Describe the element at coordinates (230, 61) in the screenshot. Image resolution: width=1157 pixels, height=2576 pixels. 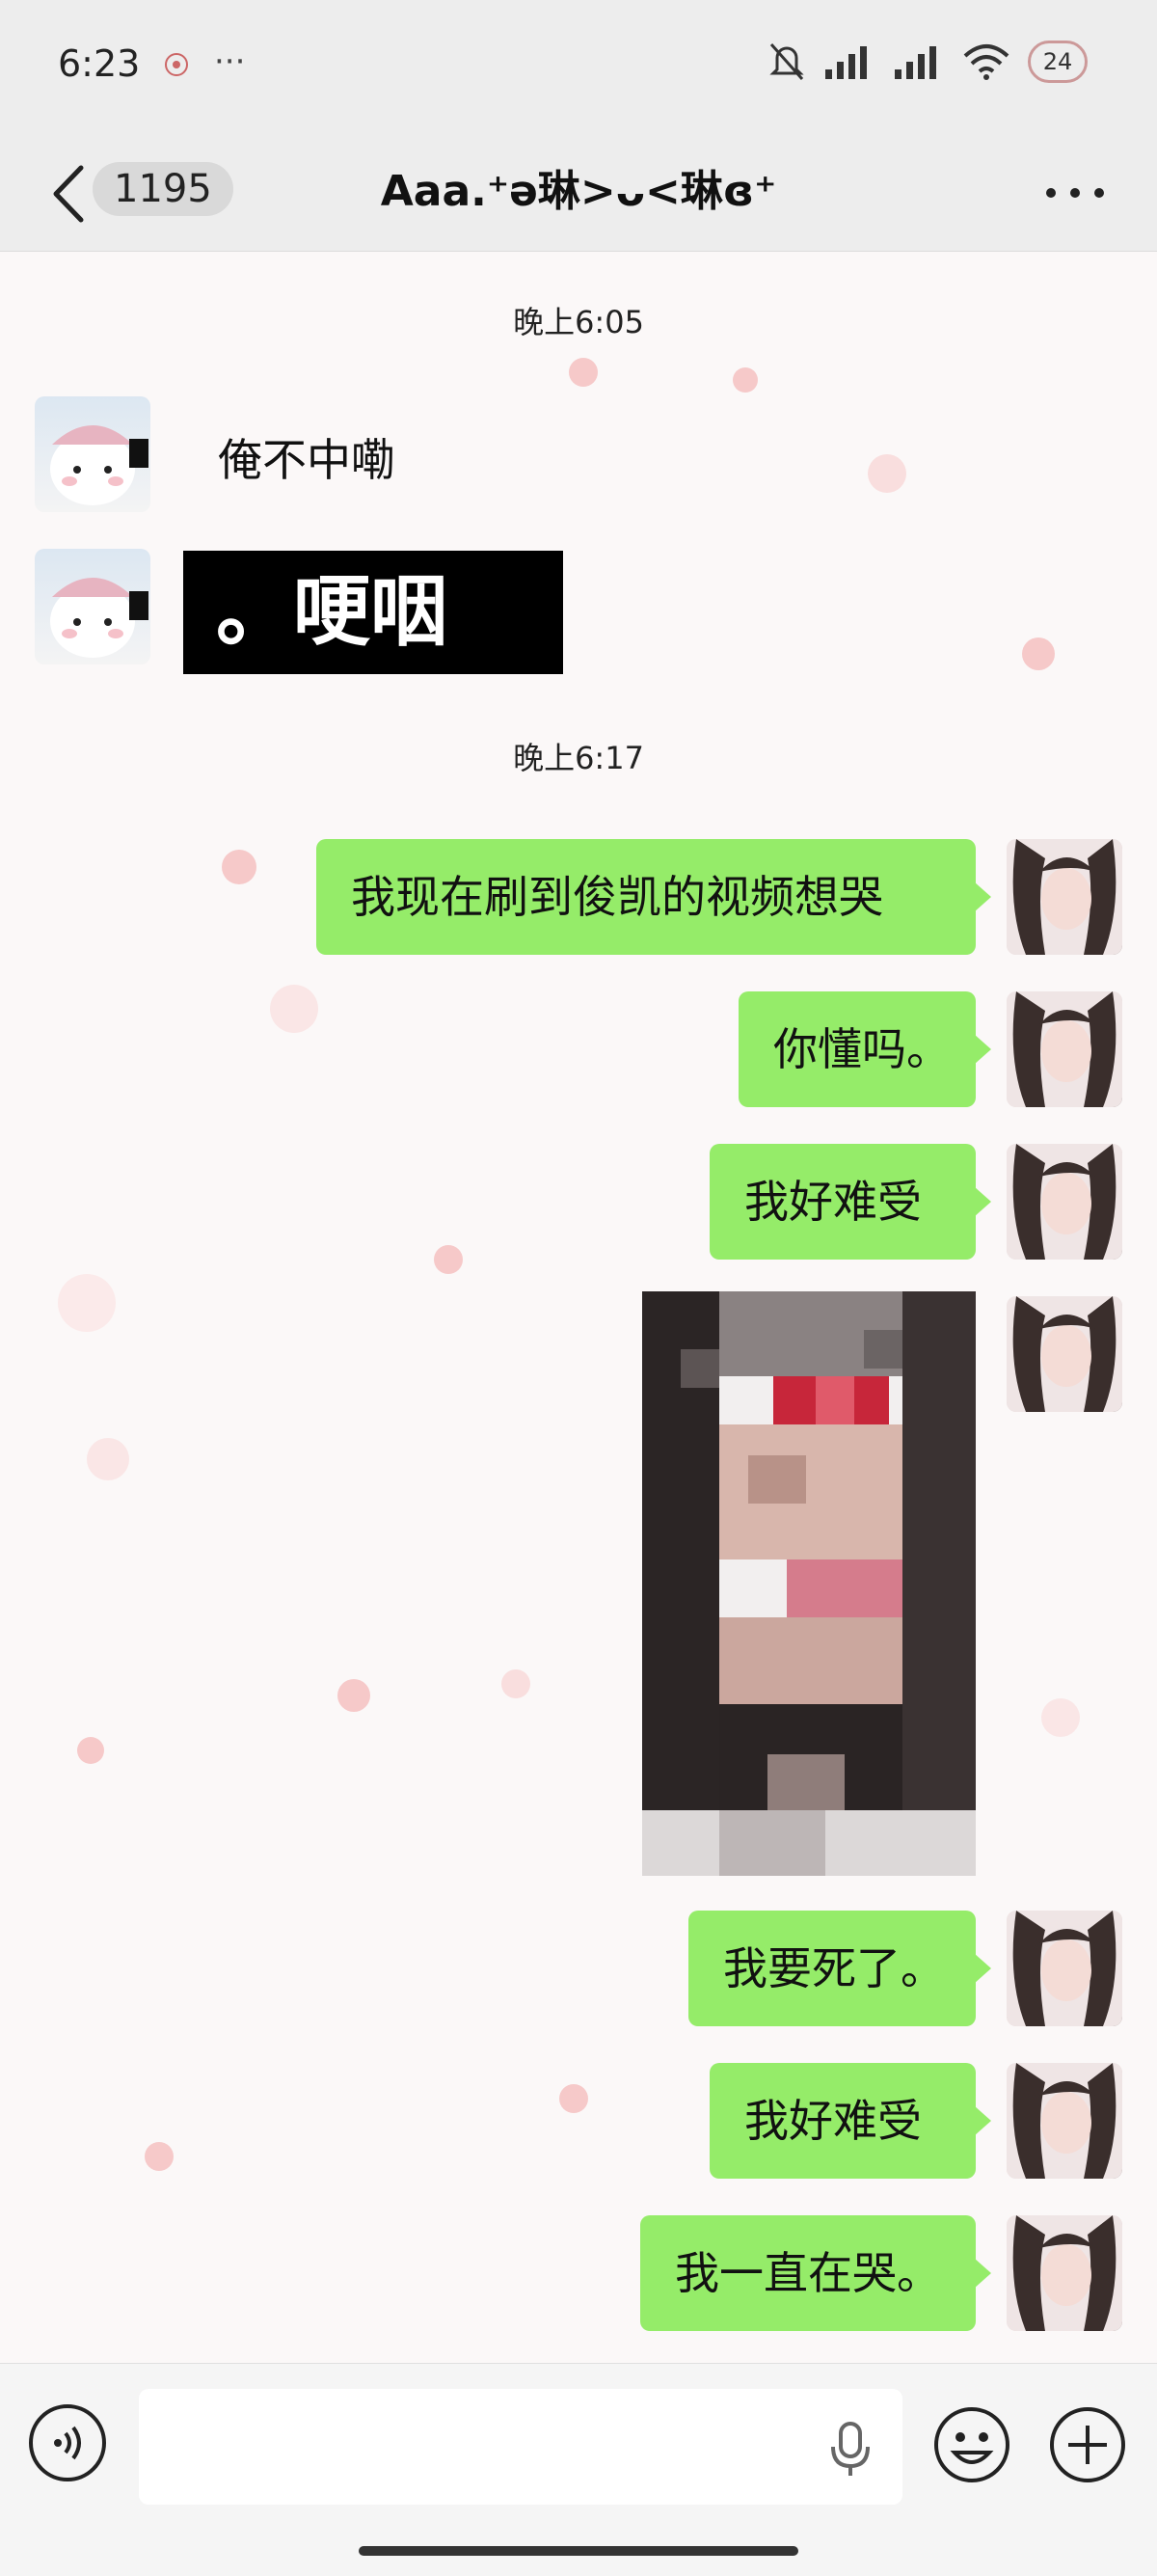
I see `status-more-dots: ···` at that location.